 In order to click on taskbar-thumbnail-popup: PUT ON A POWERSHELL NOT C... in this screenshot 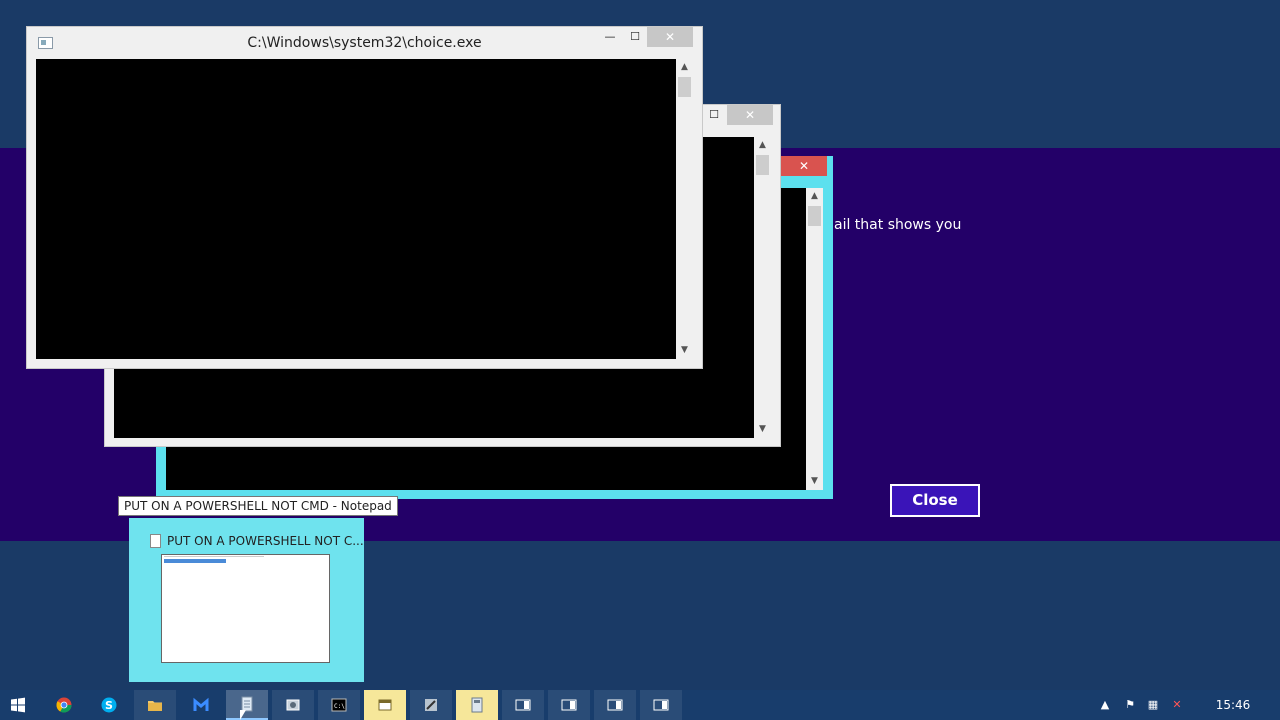, I will do `click(246, 600)`.